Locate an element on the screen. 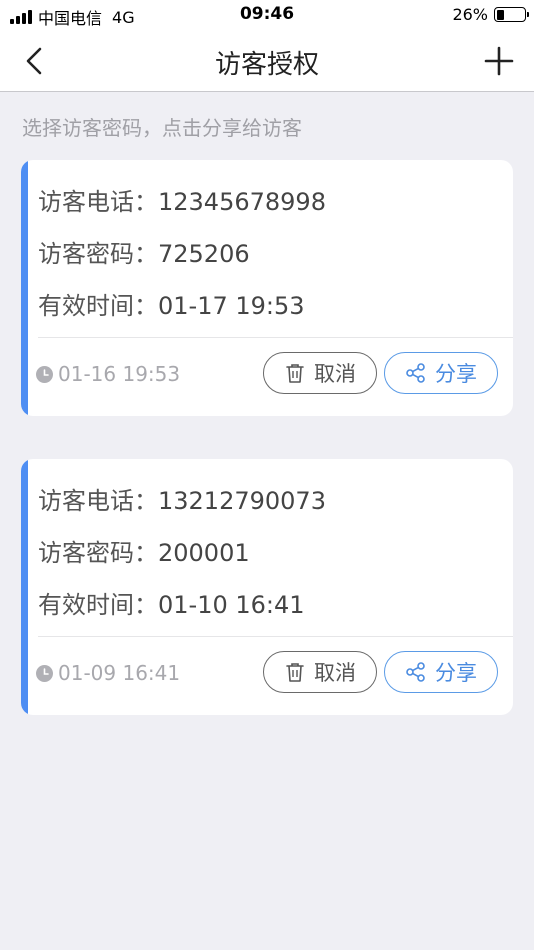 Image resolution: width=534 pixels, height=950 pixels. hint-text: 选择访客密码，点击分享给访客 is located at coordinates (162, 128).